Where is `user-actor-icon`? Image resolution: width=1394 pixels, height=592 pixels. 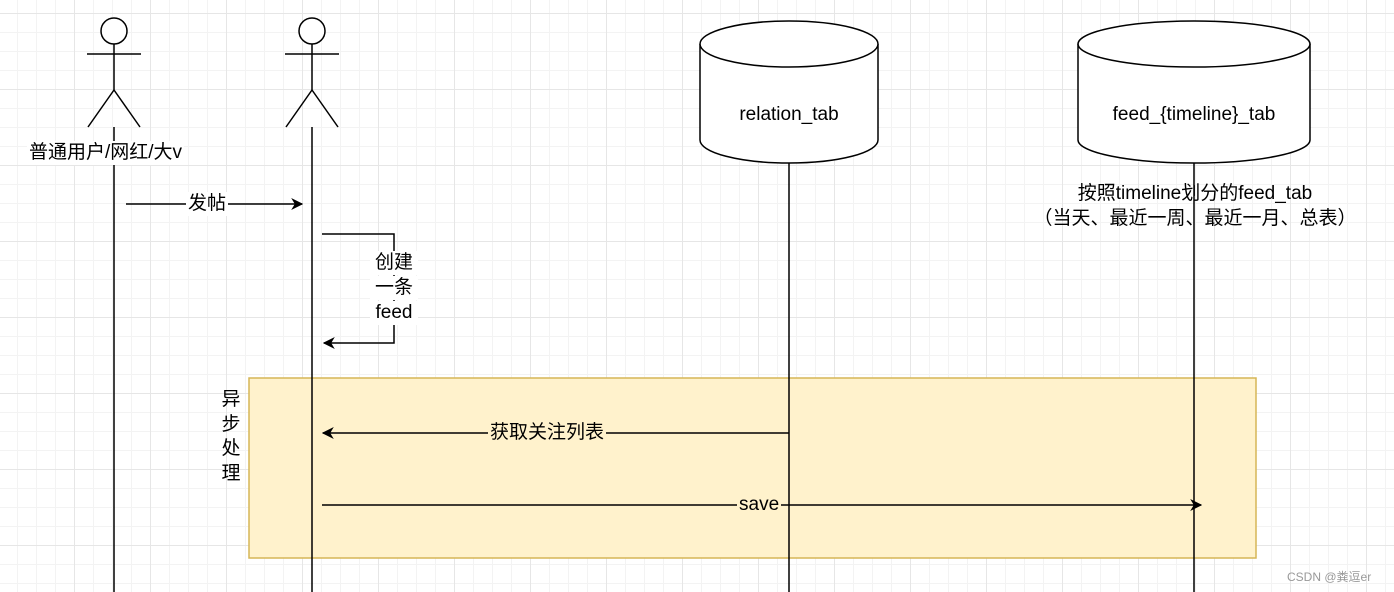
user-actor-icon is located at coordinates (114, 72).